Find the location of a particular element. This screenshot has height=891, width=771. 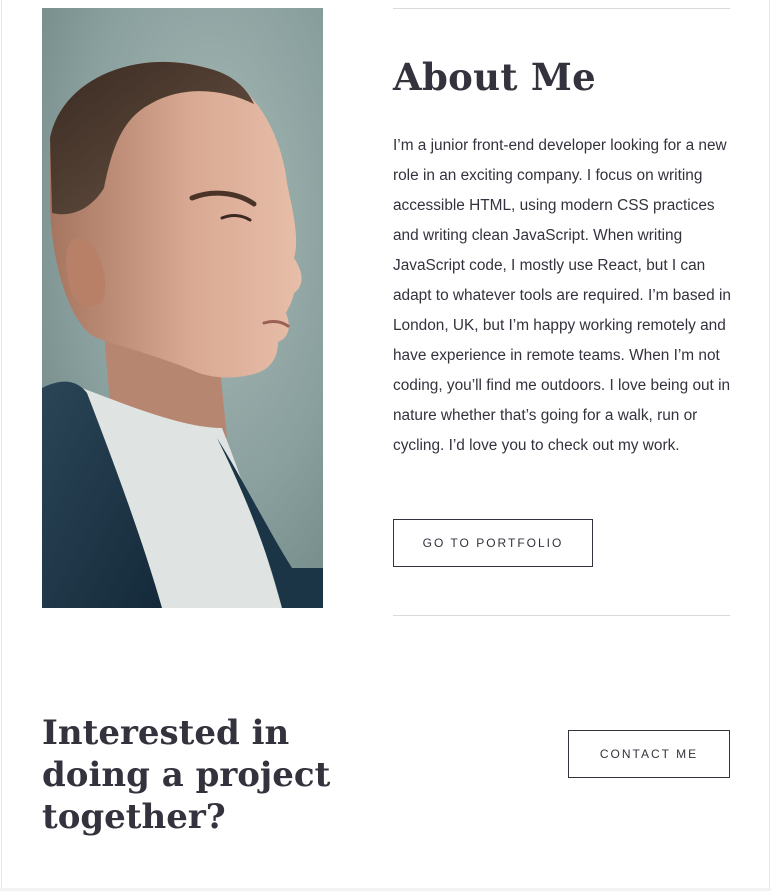

divider-top is located at coordinates (561, 8).